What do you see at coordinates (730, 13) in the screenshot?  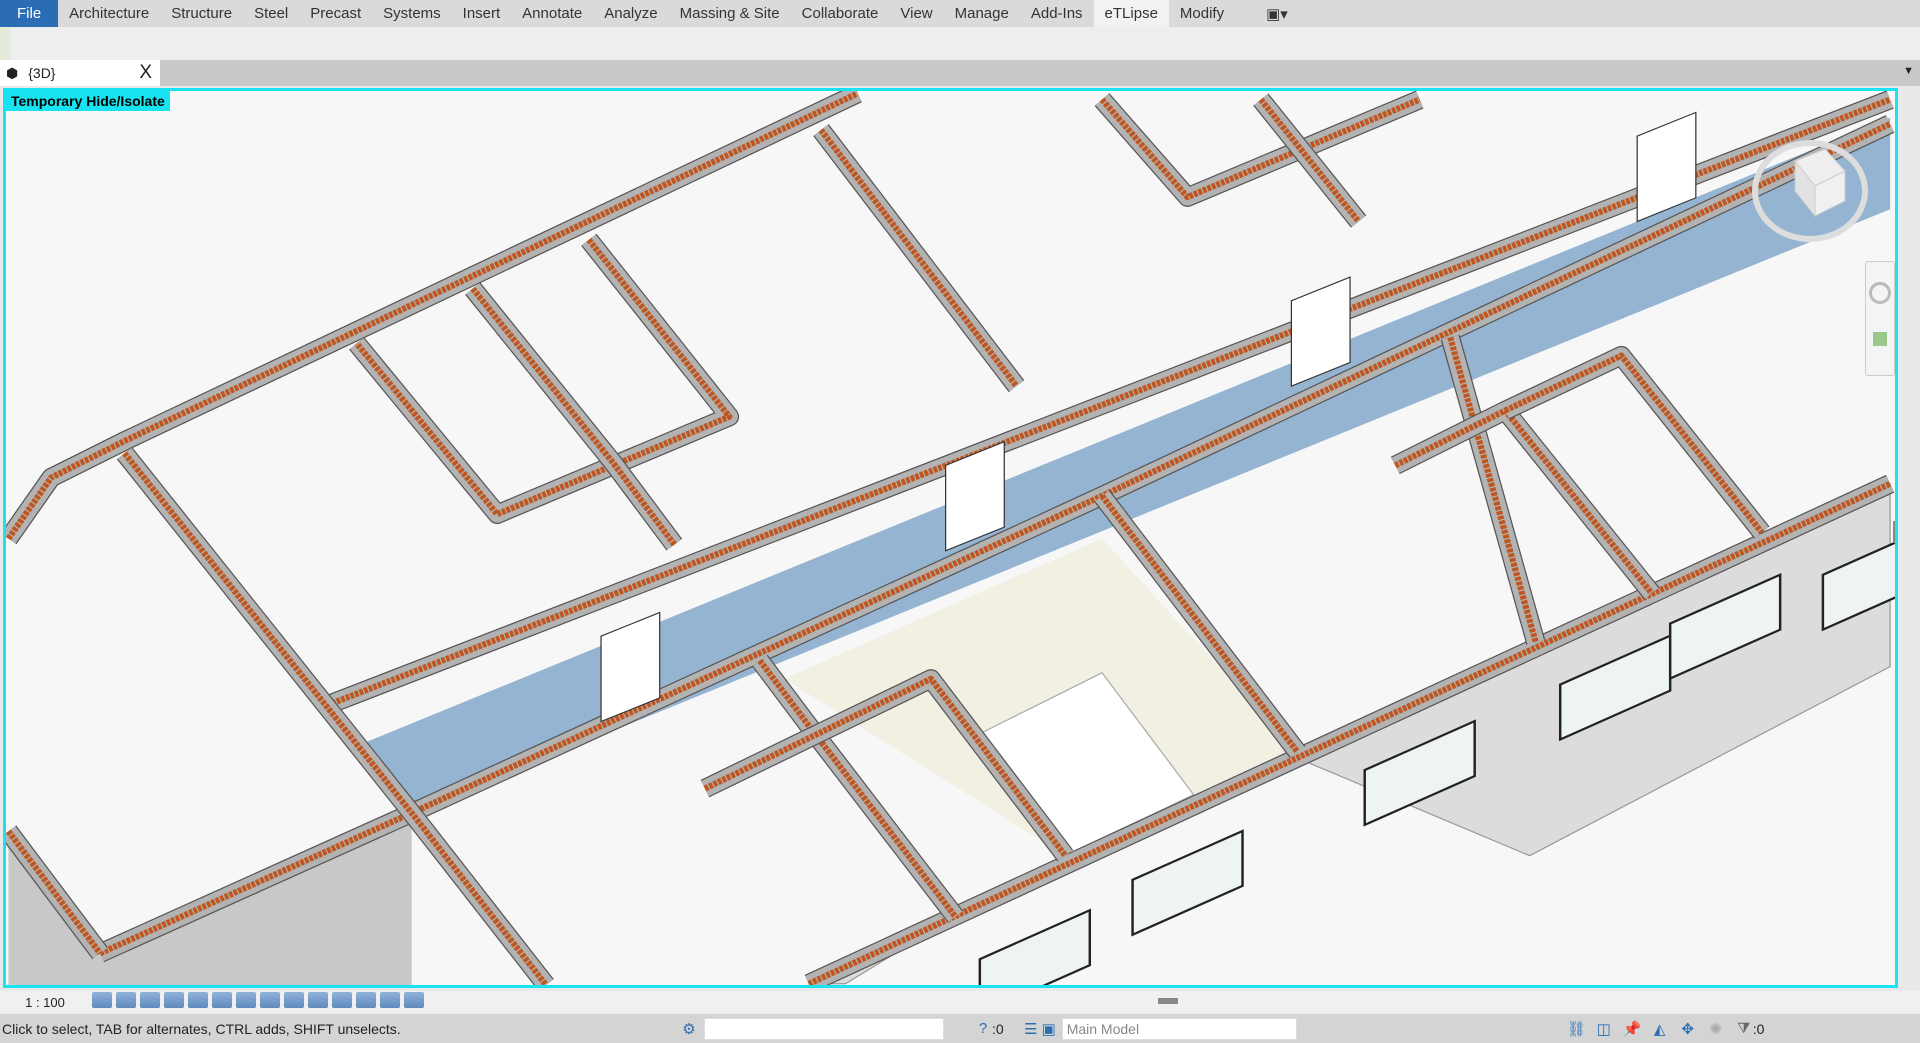 I see `ribbon-tab-massing-site: Massing & Site` at bounding box center [730, 13].